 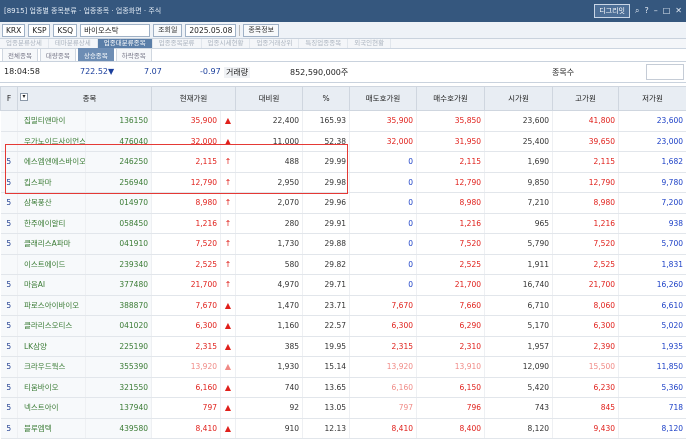 What do you see at coordinates (186, 367) in the screenshot?
I see `current-price: 13,920` at bounding box center [186, 367].